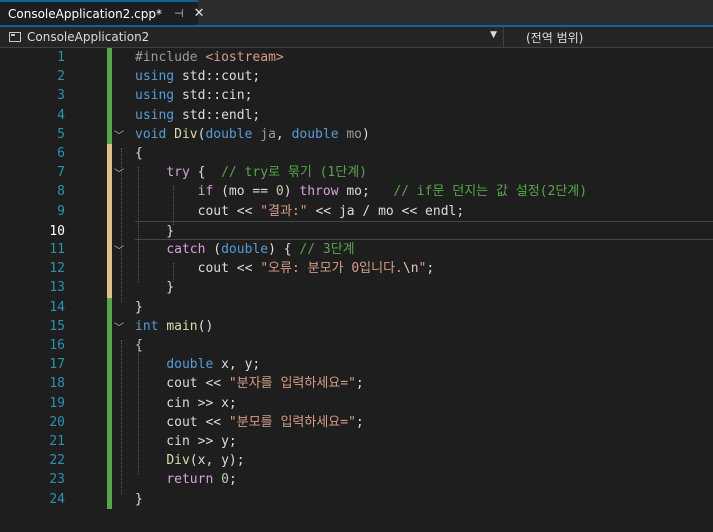 This screenshot has height=532, width=713. I want to click on code-text: cout << "오류: 분모가 0입니다.\n";, so click(285, 268).